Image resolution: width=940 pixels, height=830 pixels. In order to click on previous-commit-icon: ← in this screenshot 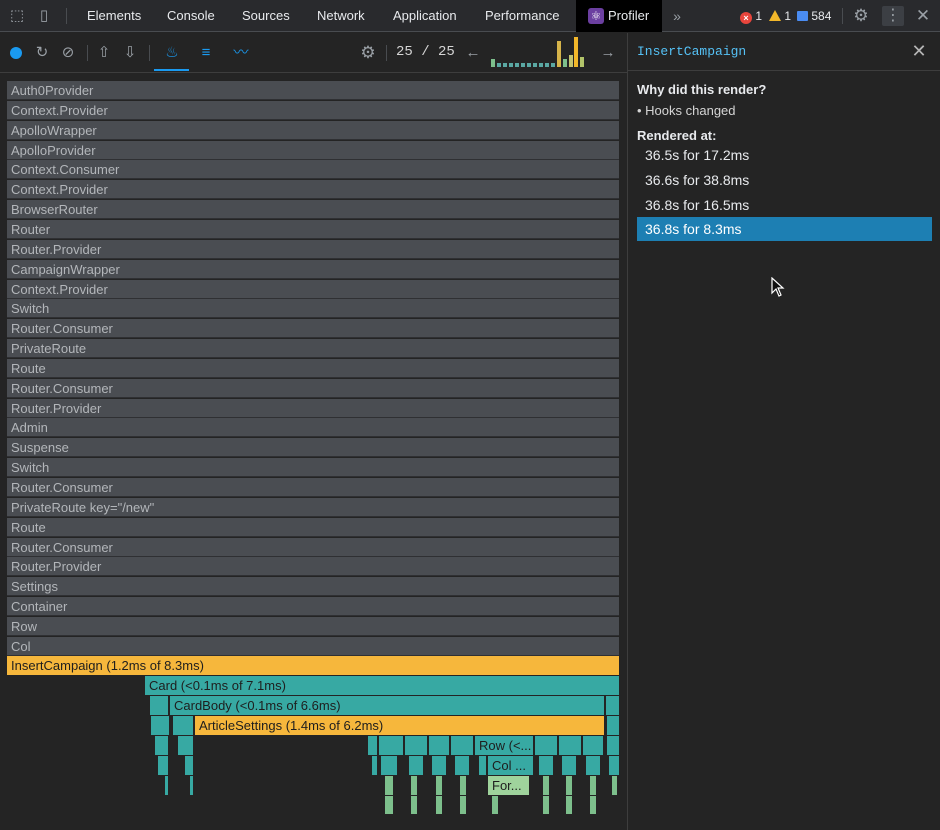, I will do `click(473, 53)`.